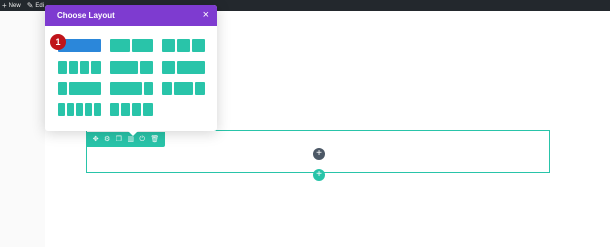  Describe the element at coordinates (22, 129) in the screenshot. I see `page-gutter` at that location.